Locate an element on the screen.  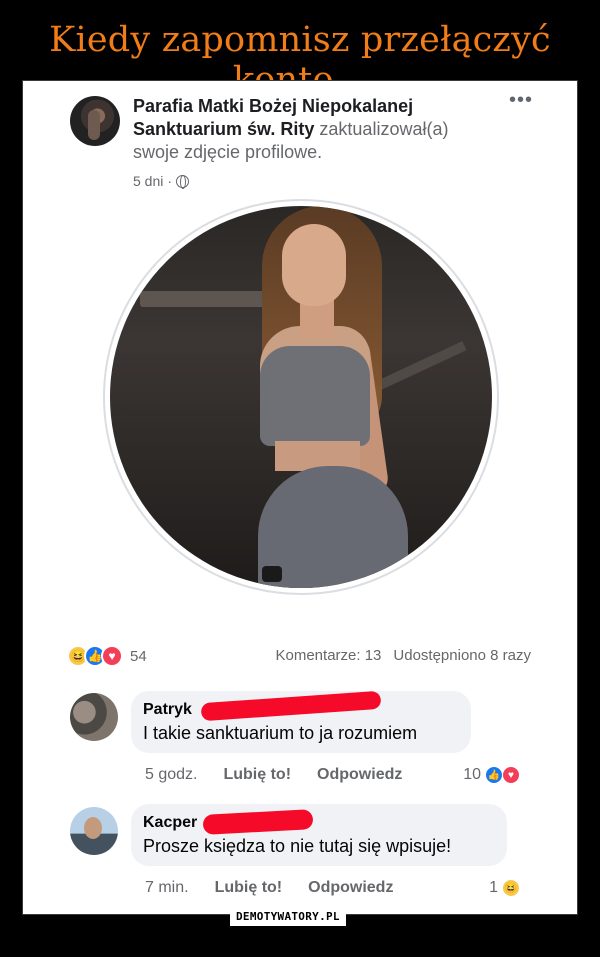
comment-reactions-count: 1 is located at coordinates (493, 887).